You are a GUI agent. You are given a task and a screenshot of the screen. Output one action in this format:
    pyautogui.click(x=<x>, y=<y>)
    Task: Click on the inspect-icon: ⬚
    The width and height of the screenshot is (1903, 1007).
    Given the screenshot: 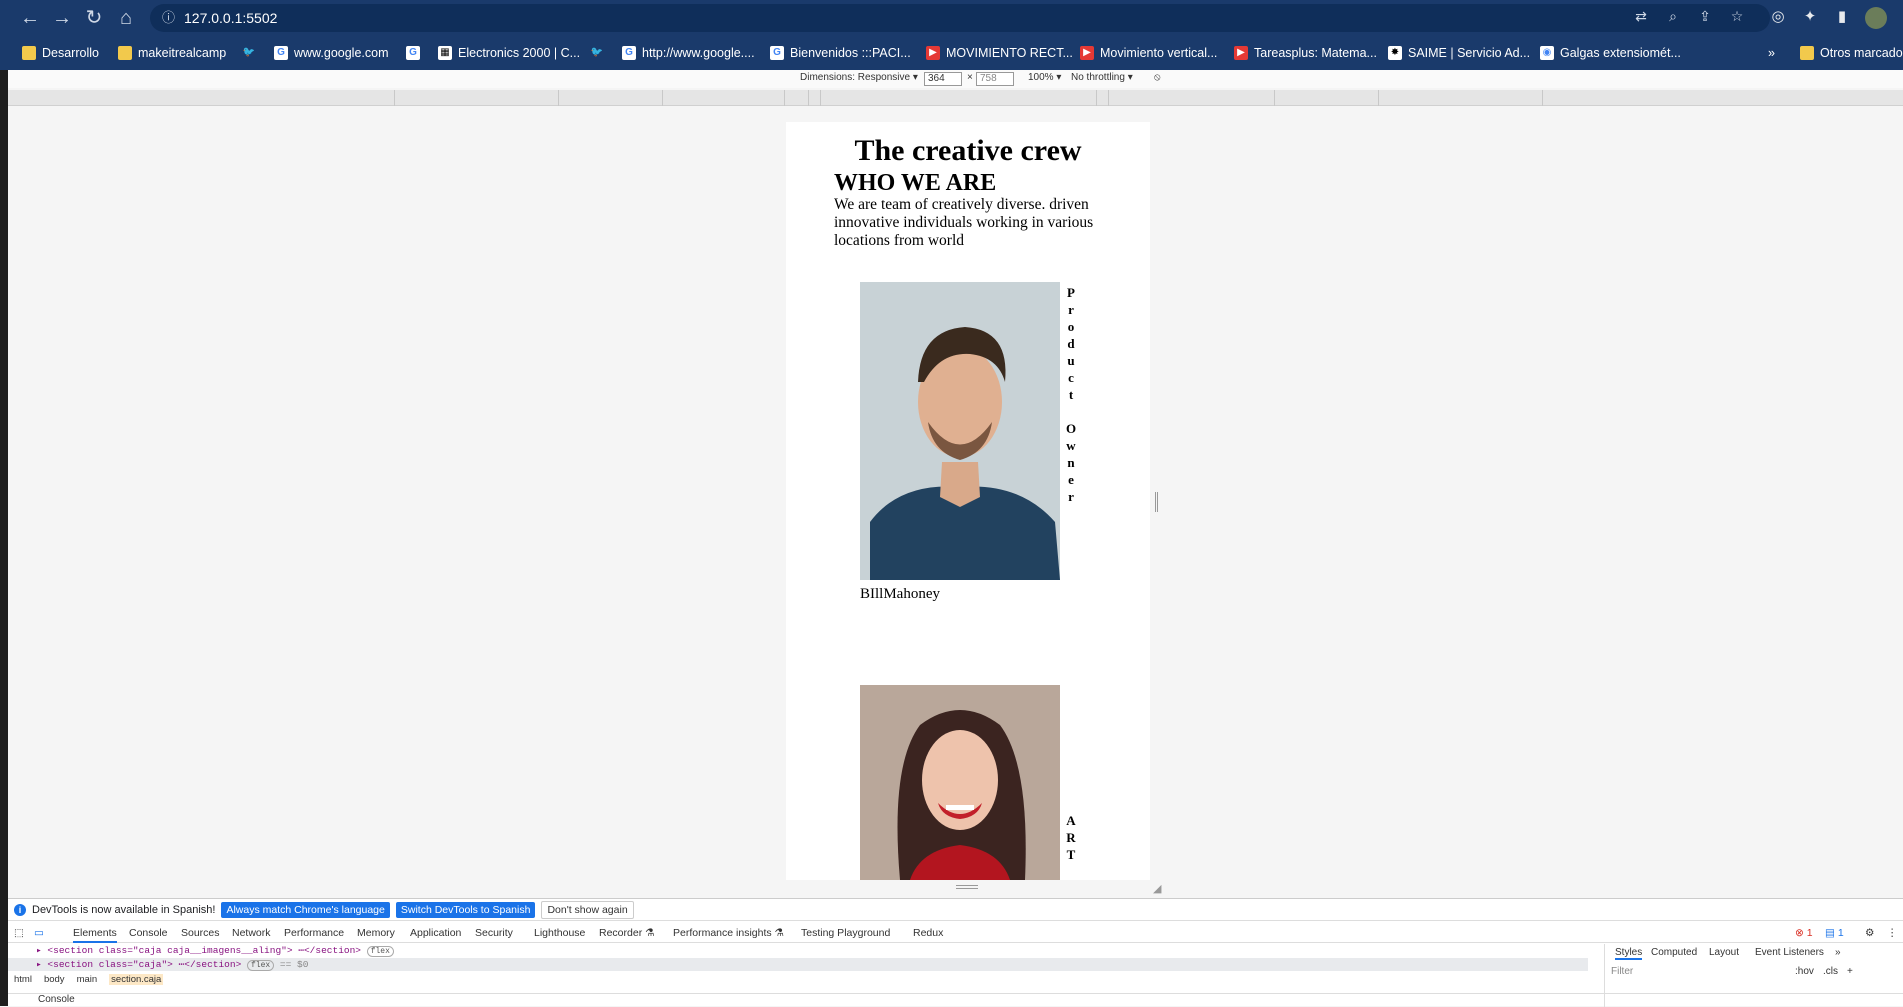 What is the action you would take?
    pyautogui.click(x=19, y=933)
    